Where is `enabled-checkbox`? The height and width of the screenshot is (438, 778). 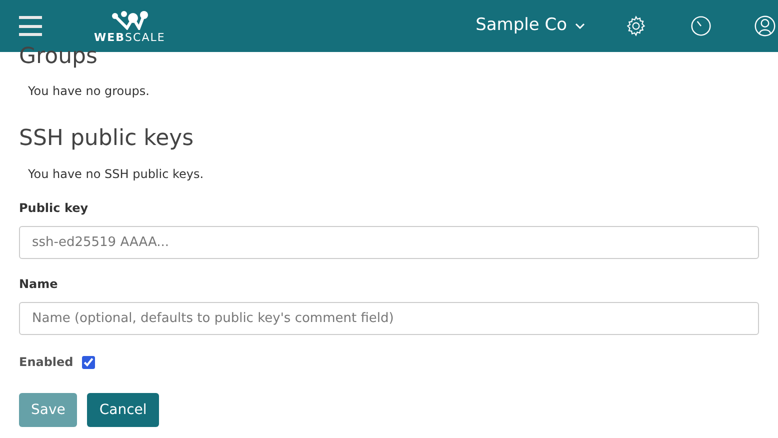 enabled-checkbox is located at coordinates (89, 362).